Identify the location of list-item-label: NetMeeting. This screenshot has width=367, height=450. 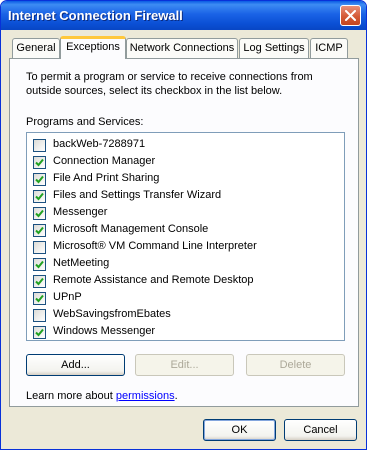
(81, 263).